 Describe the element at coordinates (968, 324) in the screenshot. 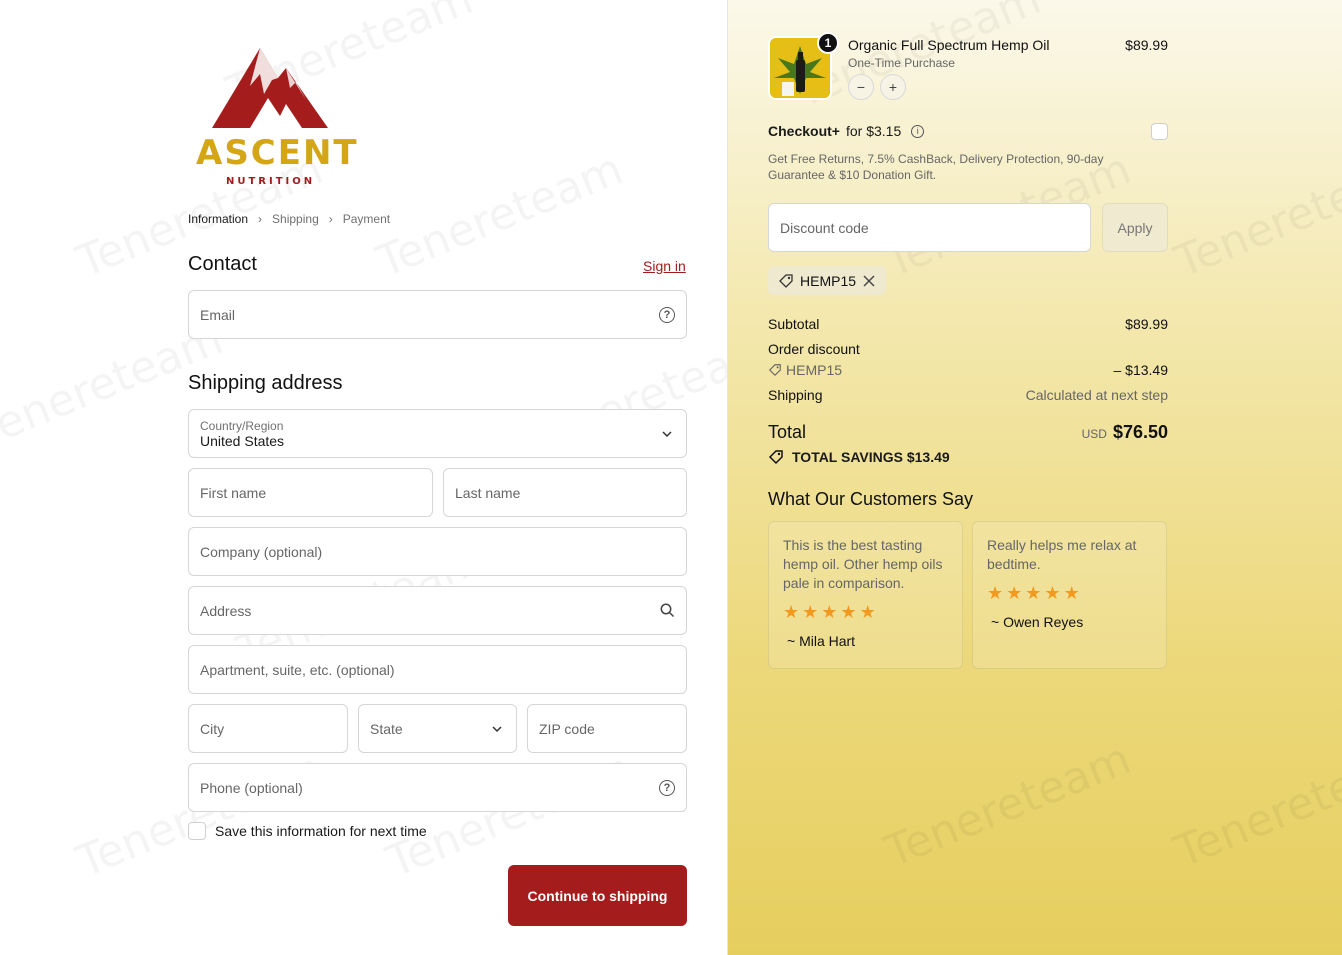

I see `subtotal-row: Subtotal $89.99` at that location.